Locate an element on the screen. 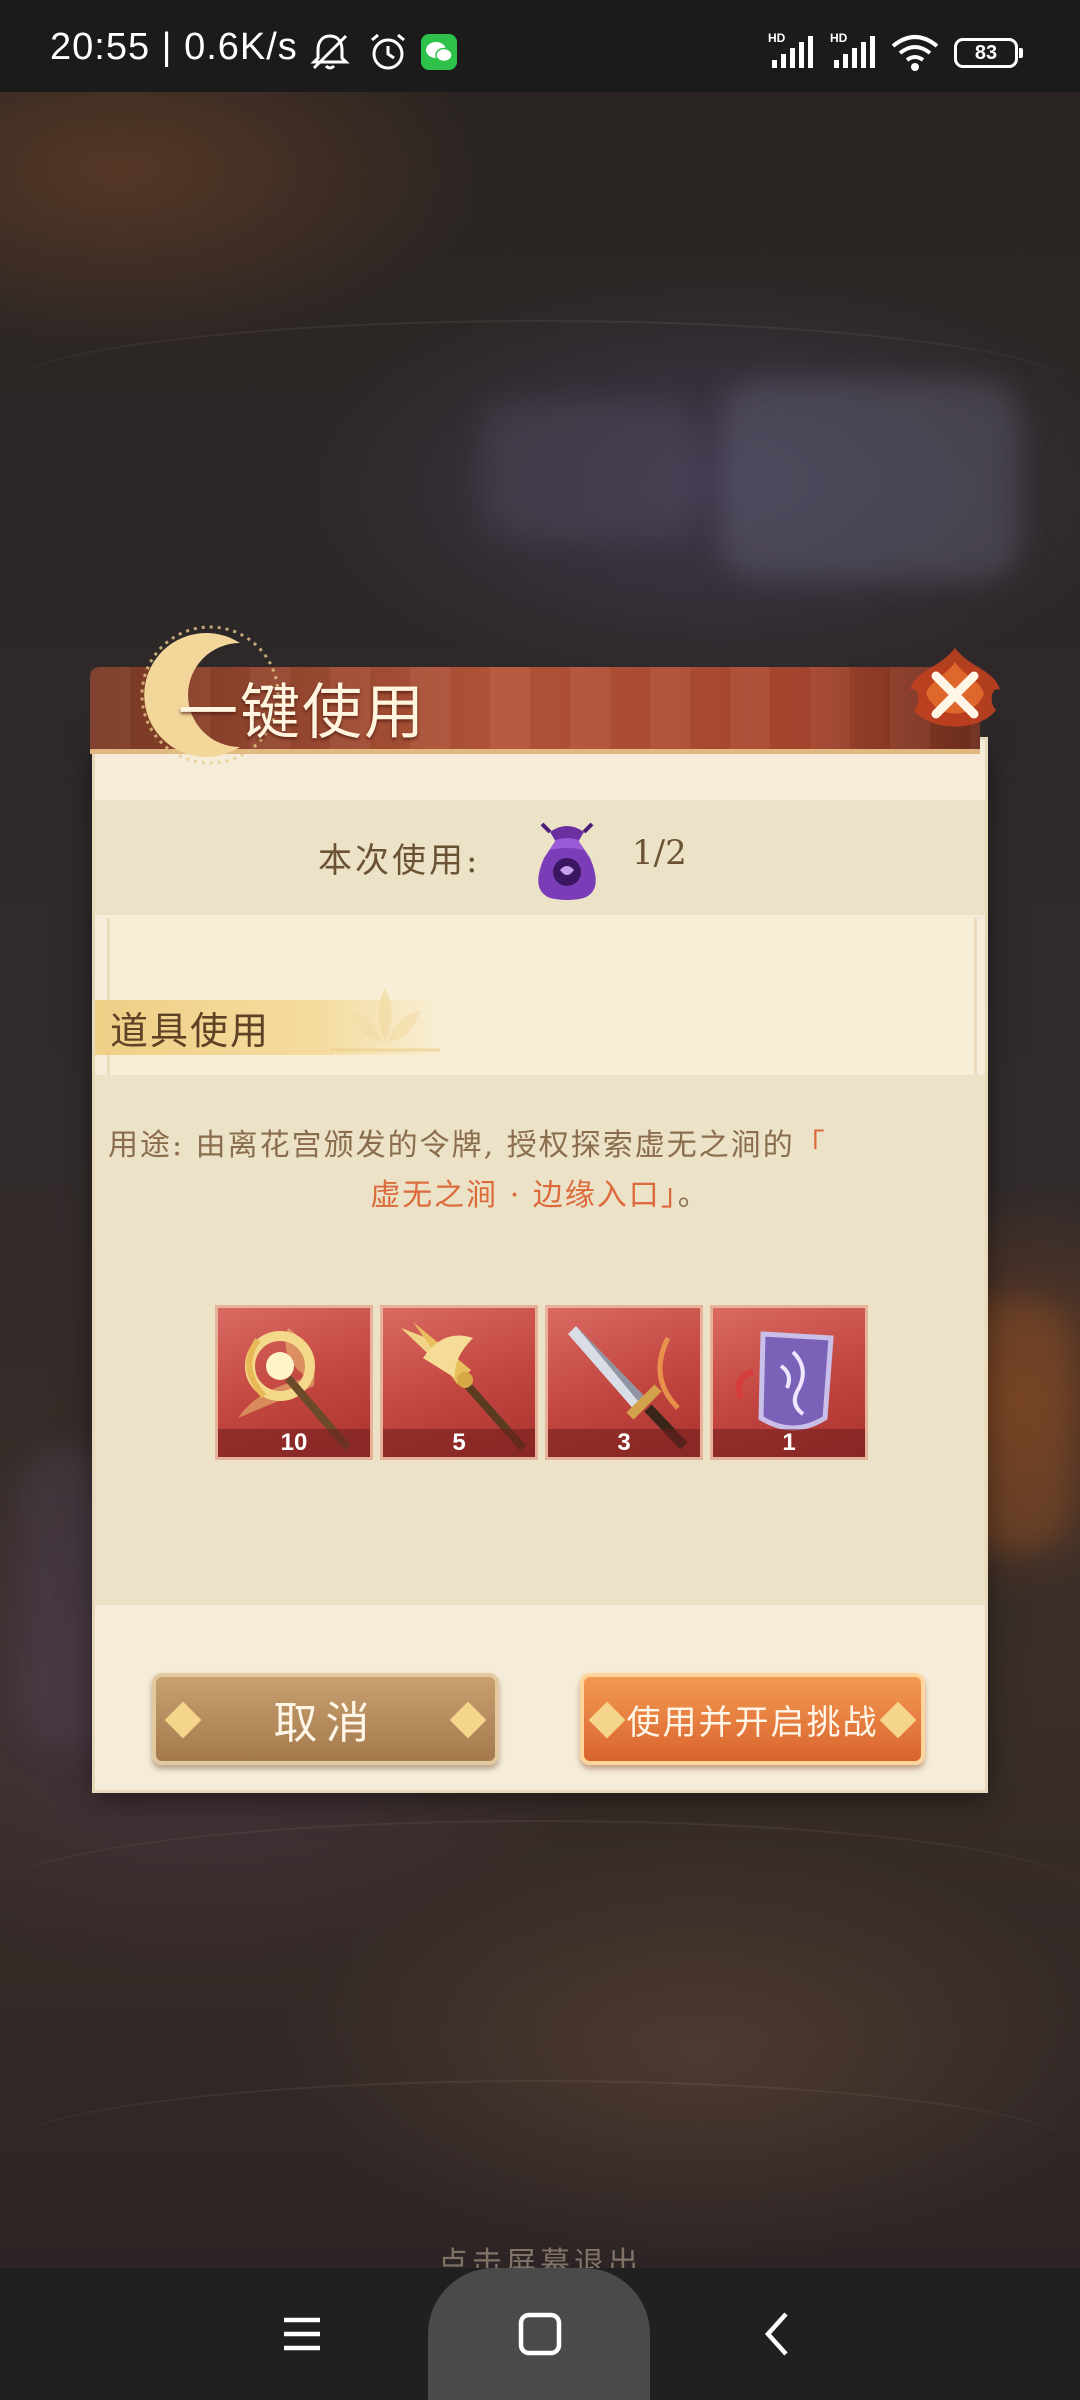  status-time: 20:55 | 0.6K/s is located at coordinates (174, 47).